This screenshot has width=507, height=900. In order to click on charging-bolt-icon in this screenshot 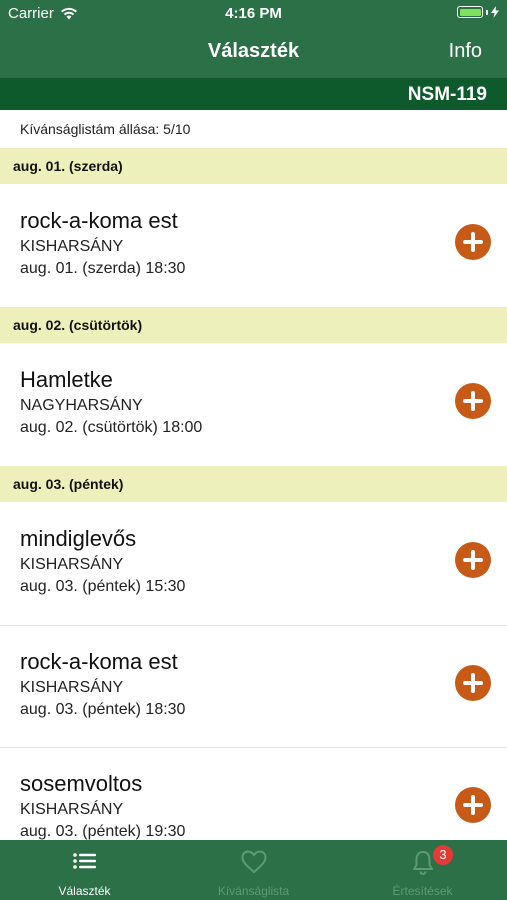, I will do `click(495, 12)`.